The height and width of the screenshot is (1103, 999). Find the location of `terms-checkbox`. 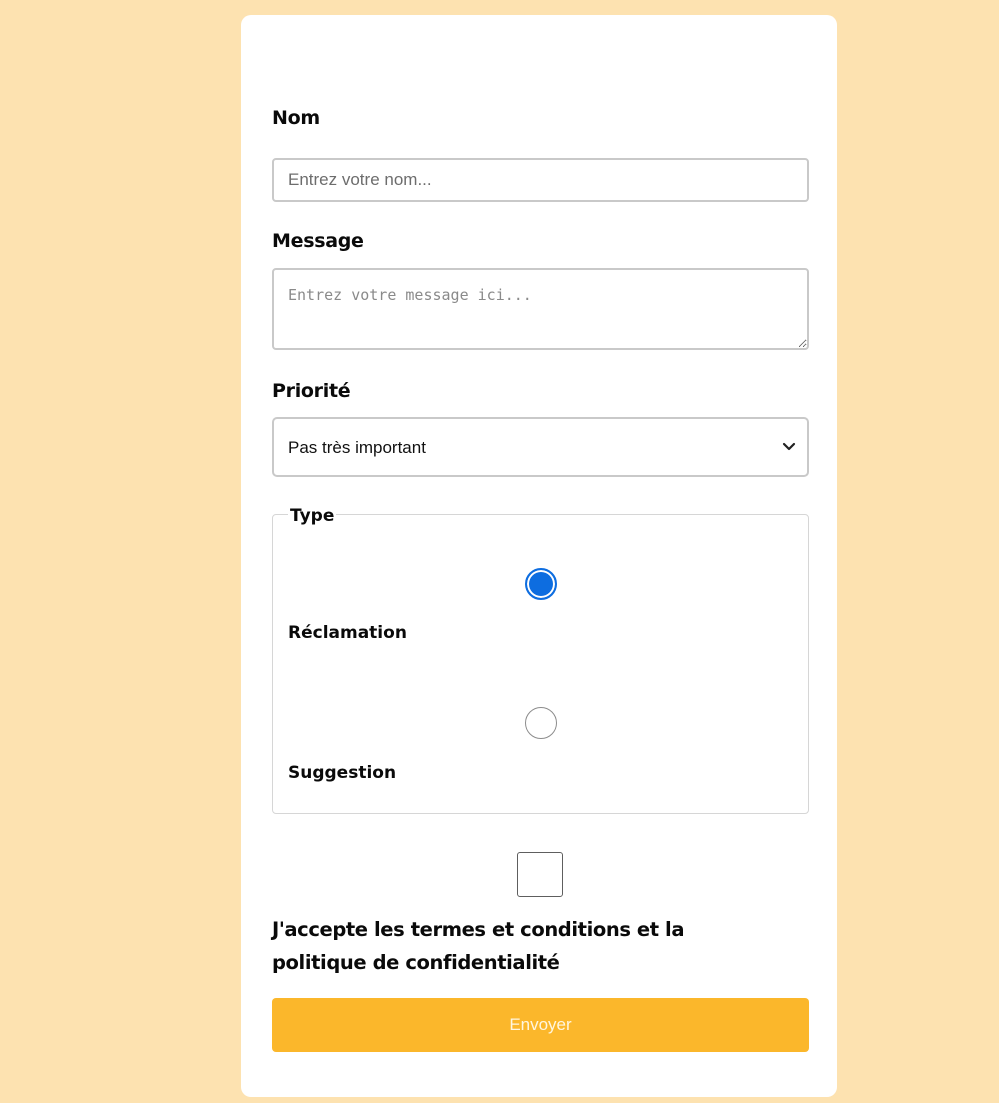

terms-checkbox is located at coordinates (540, 874).